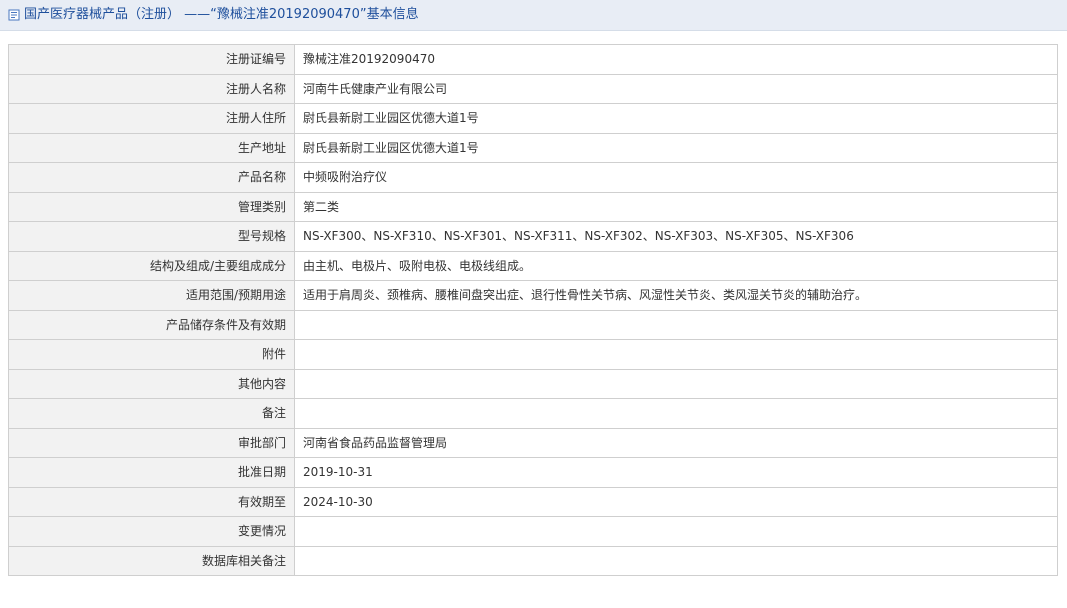 This screenshot has height=608, width=1067. Describe the element at coordinates (14, 15) in the screenshot. I see `document-icon` at that location.